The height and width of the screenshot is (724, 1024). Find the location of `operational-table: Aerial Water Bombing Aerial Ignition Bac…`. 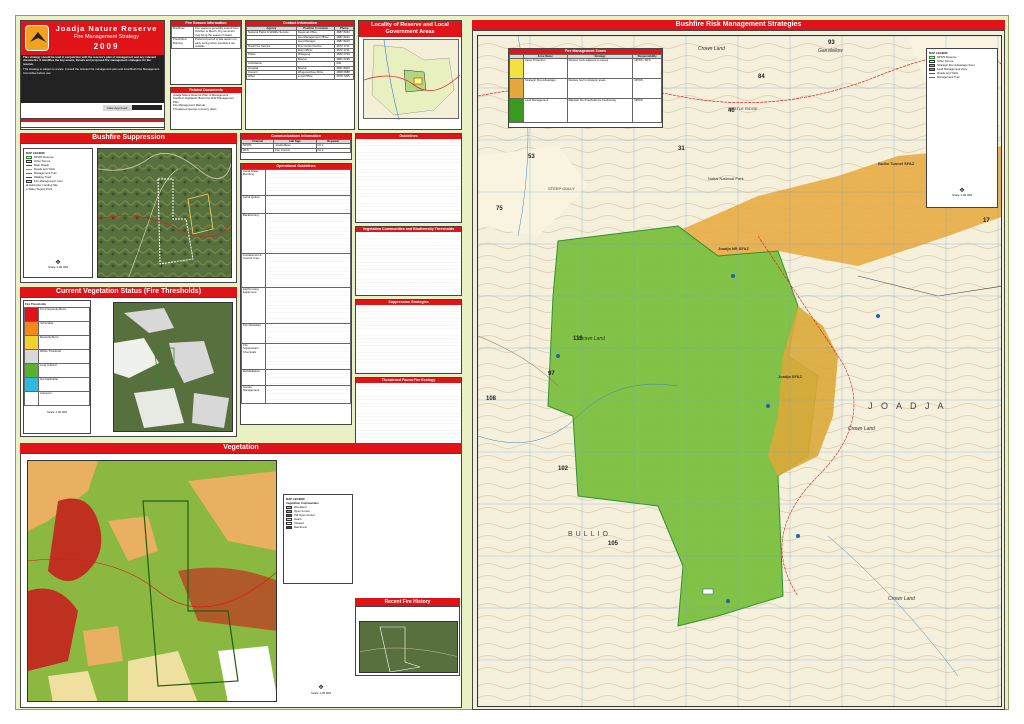

operational-table: Aerial Water Bombing Aerial Ignition Bac… is located at coordinates (296, 286).